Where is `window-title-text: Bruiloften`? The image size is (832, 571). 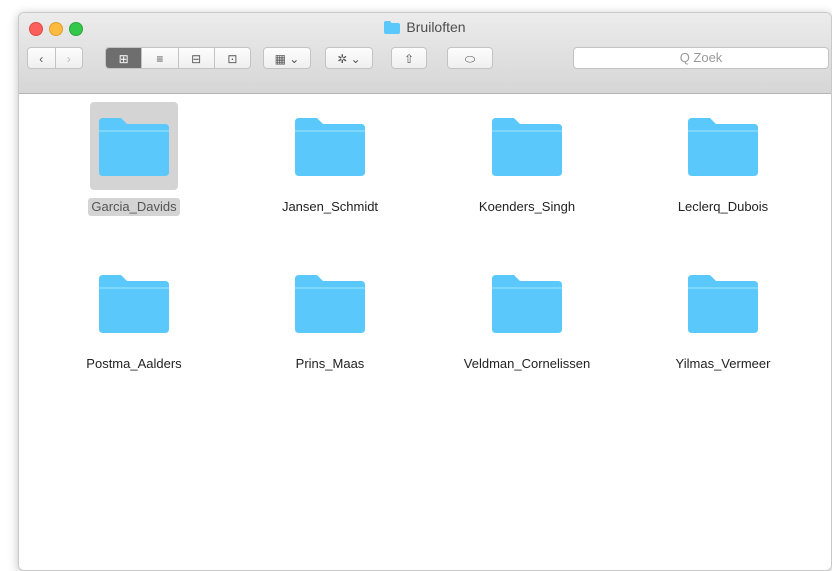 window-title-text: Bruiloften is located at coordinates (436, 27).